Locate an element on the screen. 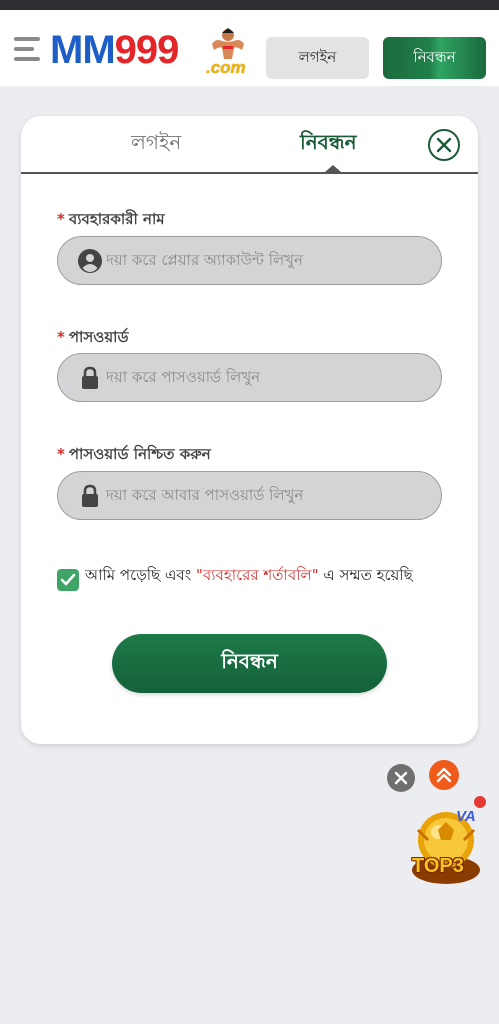 Image resolution: width=499 pixels, height=1024 pixels. agree-checkbox is located at coordinates (68, 580).